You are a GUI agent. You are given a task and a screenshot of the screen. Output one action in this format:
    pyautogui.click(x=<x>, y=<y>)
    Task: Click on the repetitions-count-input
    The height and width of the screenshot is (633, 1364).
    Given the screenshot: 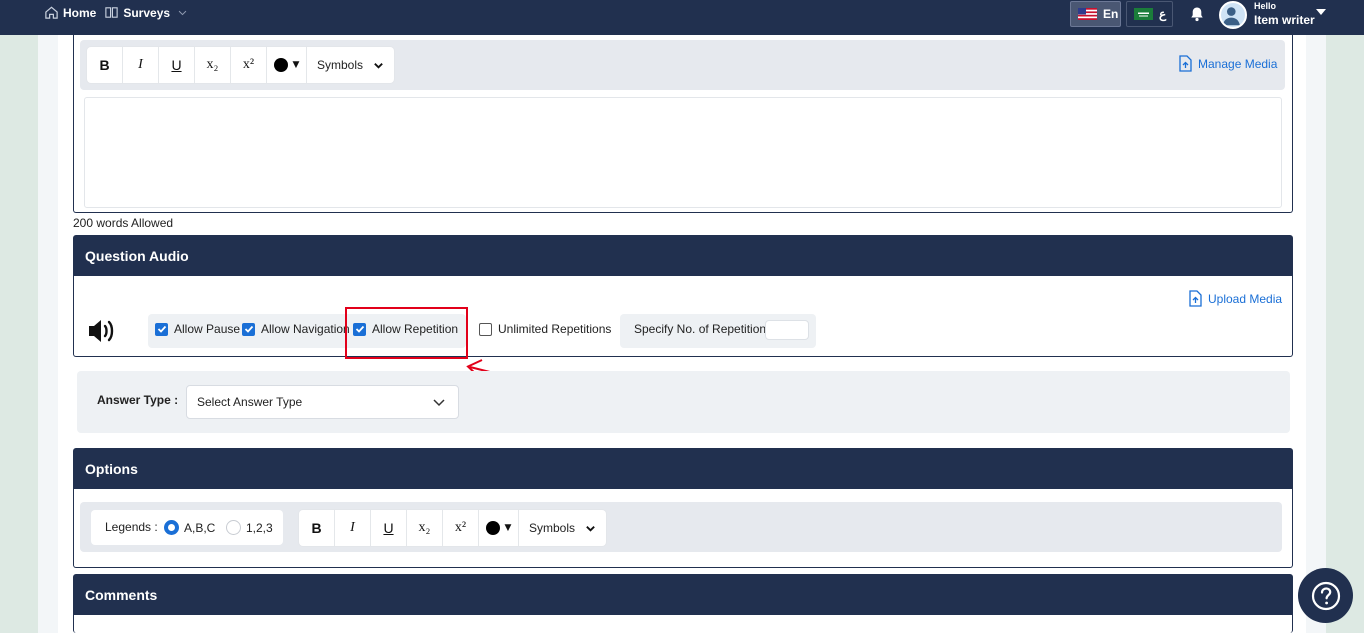 What is the action you would take?
    pyautogui.click(x=787, y=330)
    